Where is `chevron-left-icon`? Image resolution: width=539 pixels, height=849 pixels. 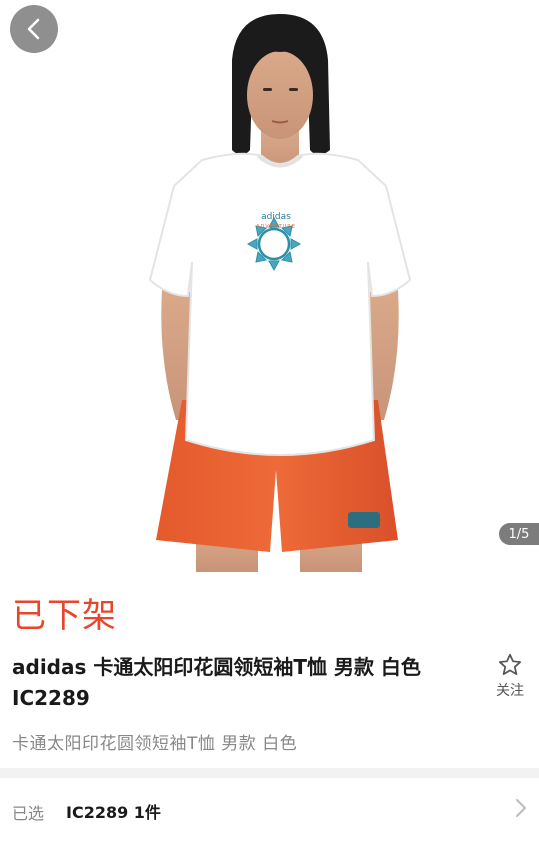
chevron-left-icon is located at coordinates (33, 29).